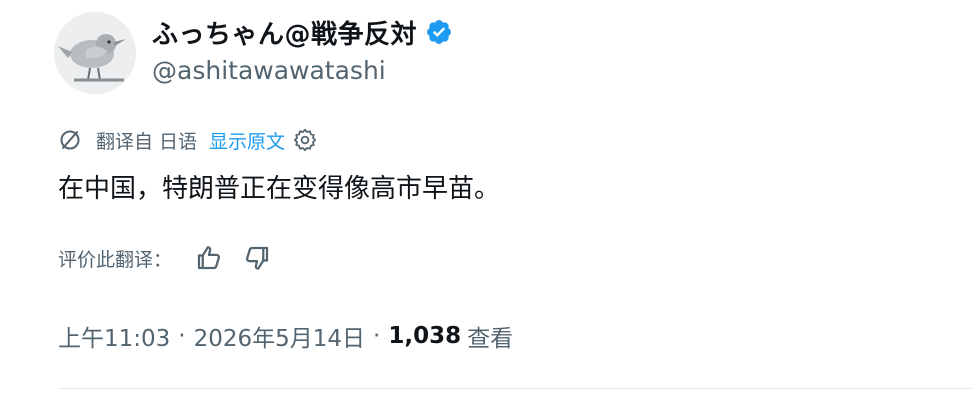 This screenshot has width=972, height=412. Describe the element at coordinates (209, 258) in the screenshot. I see `thumbs-up-icon` at that location.